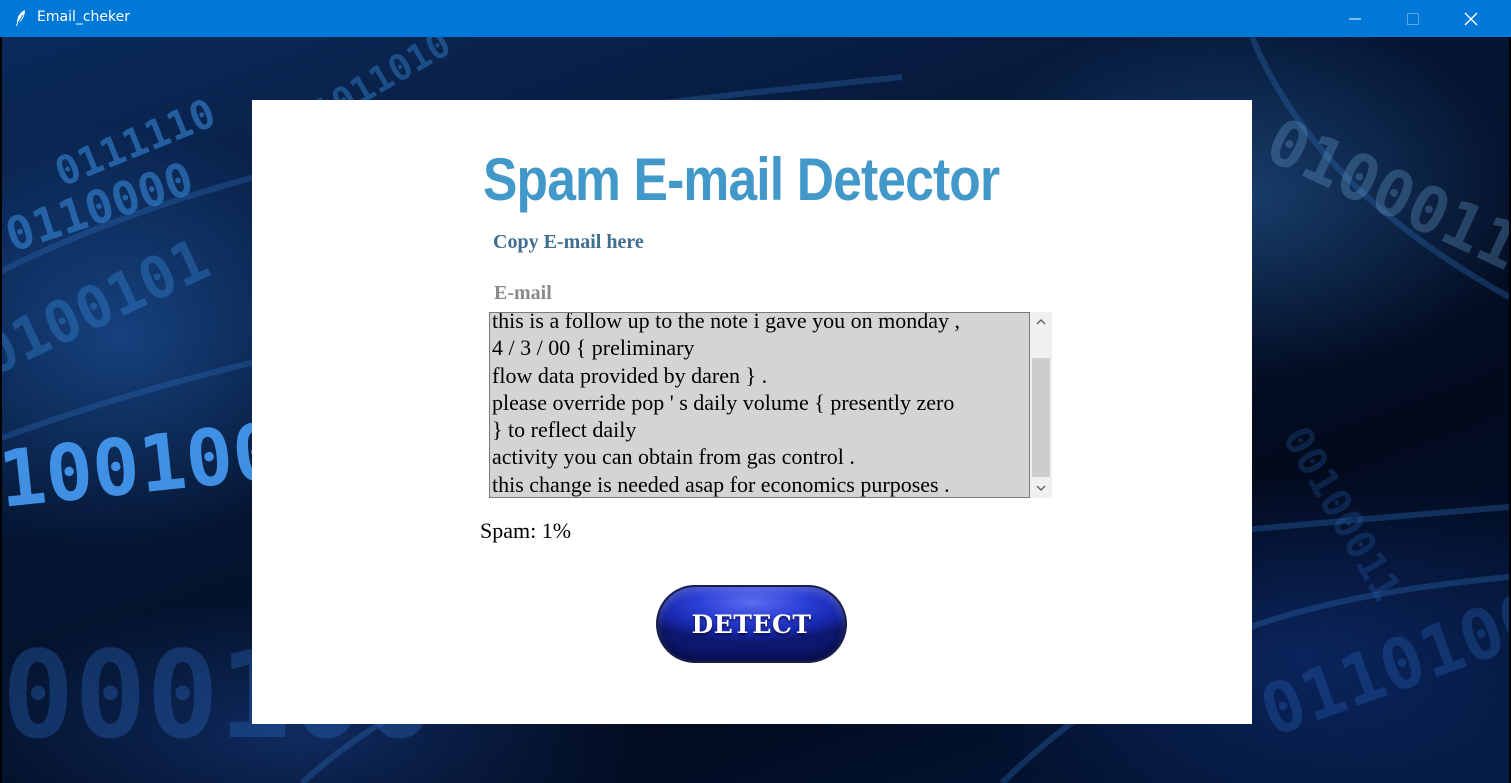 Image resolution: width=1511 pixels, height=783 pixels. I want to click on email-field-label: E-mail, so click(523, 293).